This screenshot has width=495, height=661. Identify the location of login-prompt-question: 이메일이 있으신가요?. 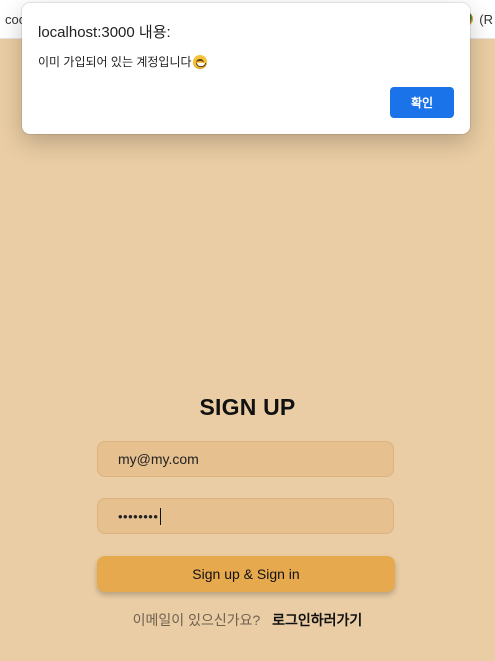
(196, 620).